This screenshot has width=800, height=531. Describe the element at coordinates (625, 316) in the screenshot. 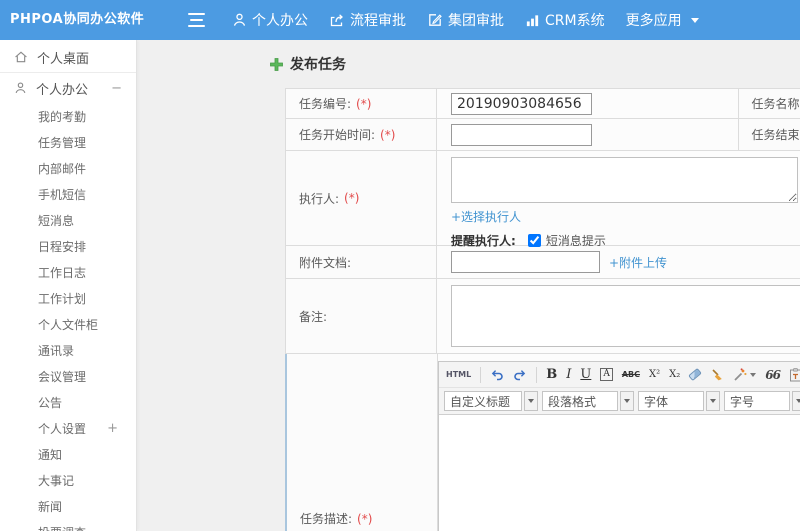

I see `remark-textarea` at that location.